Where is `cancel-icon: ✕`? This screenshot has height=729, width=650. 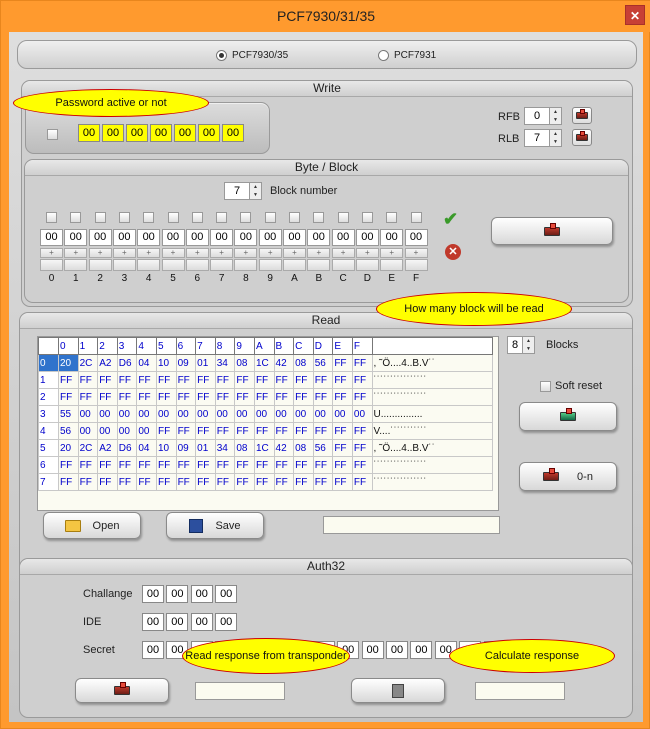 cancel-icon: ✕ is located at coordinates (453, 252).